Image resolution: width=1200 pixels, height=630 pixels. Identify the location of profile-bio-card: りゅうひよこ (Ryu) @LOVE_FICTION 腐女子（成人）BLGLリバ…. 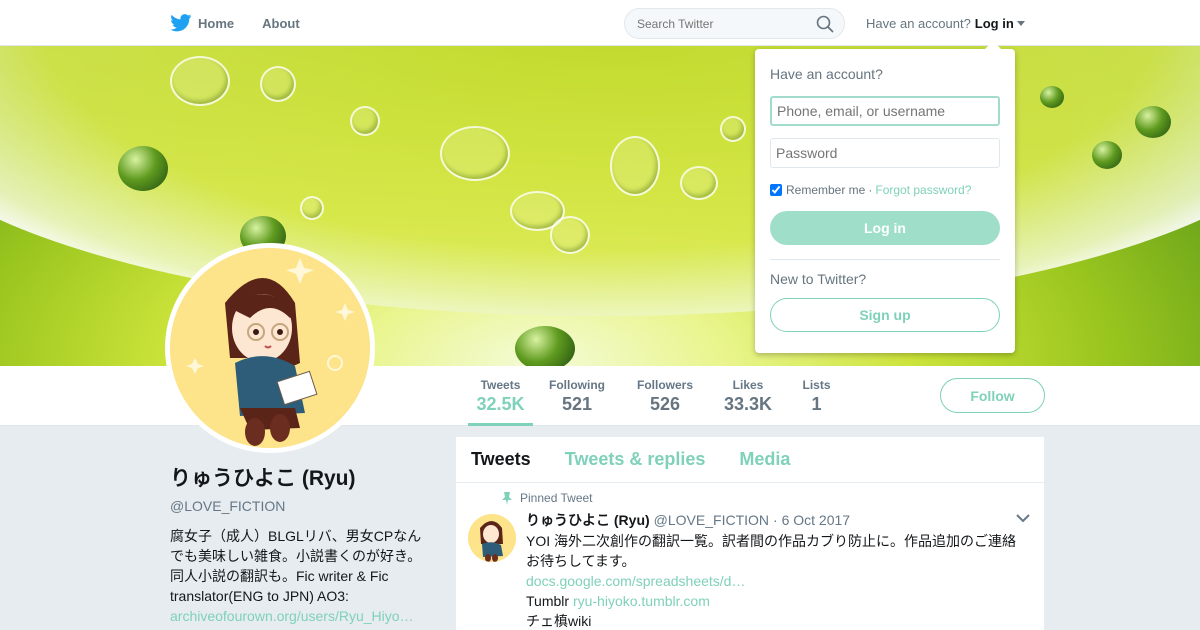
(300, 544).